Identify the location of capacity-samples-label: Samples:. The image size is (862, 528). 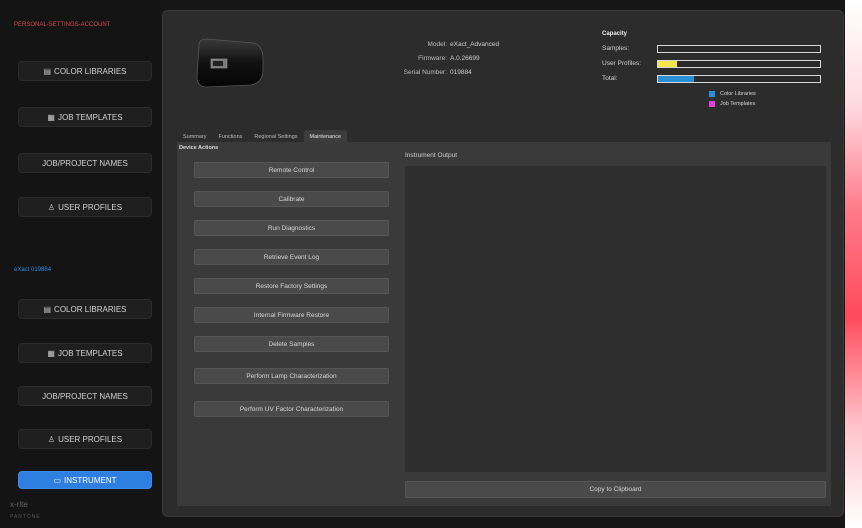
(616, 48).